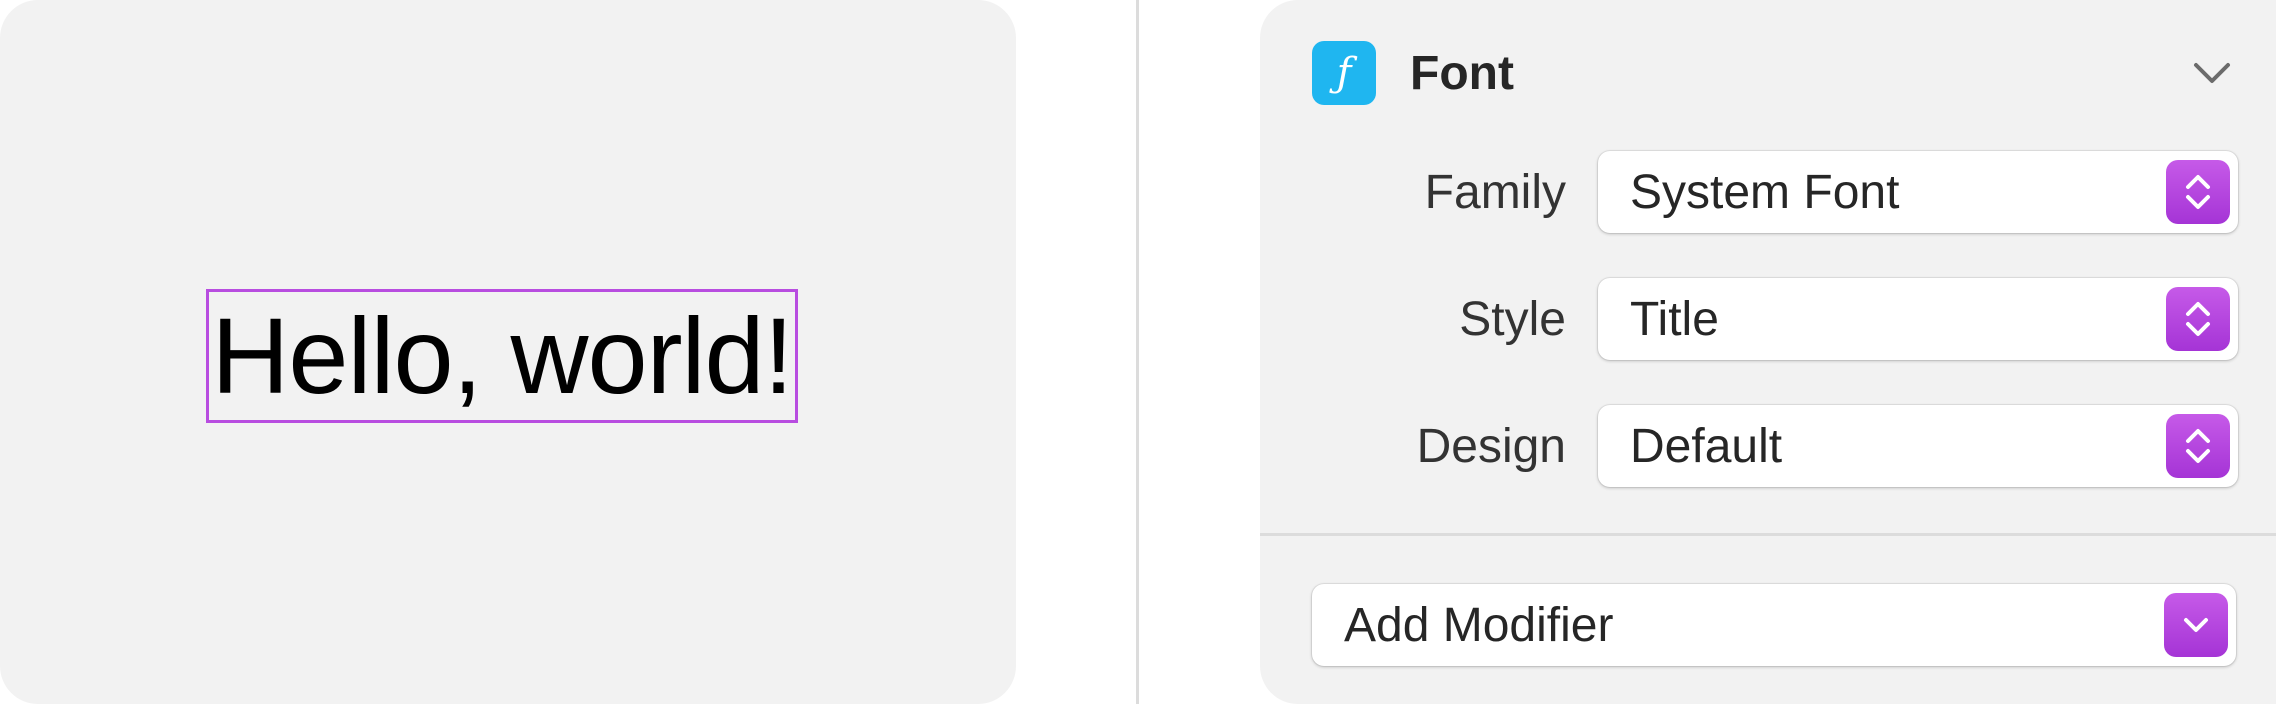 The width and height of the screenshot is (2276, 704). I want to click on style-popup: Title, so click(1918, 319).